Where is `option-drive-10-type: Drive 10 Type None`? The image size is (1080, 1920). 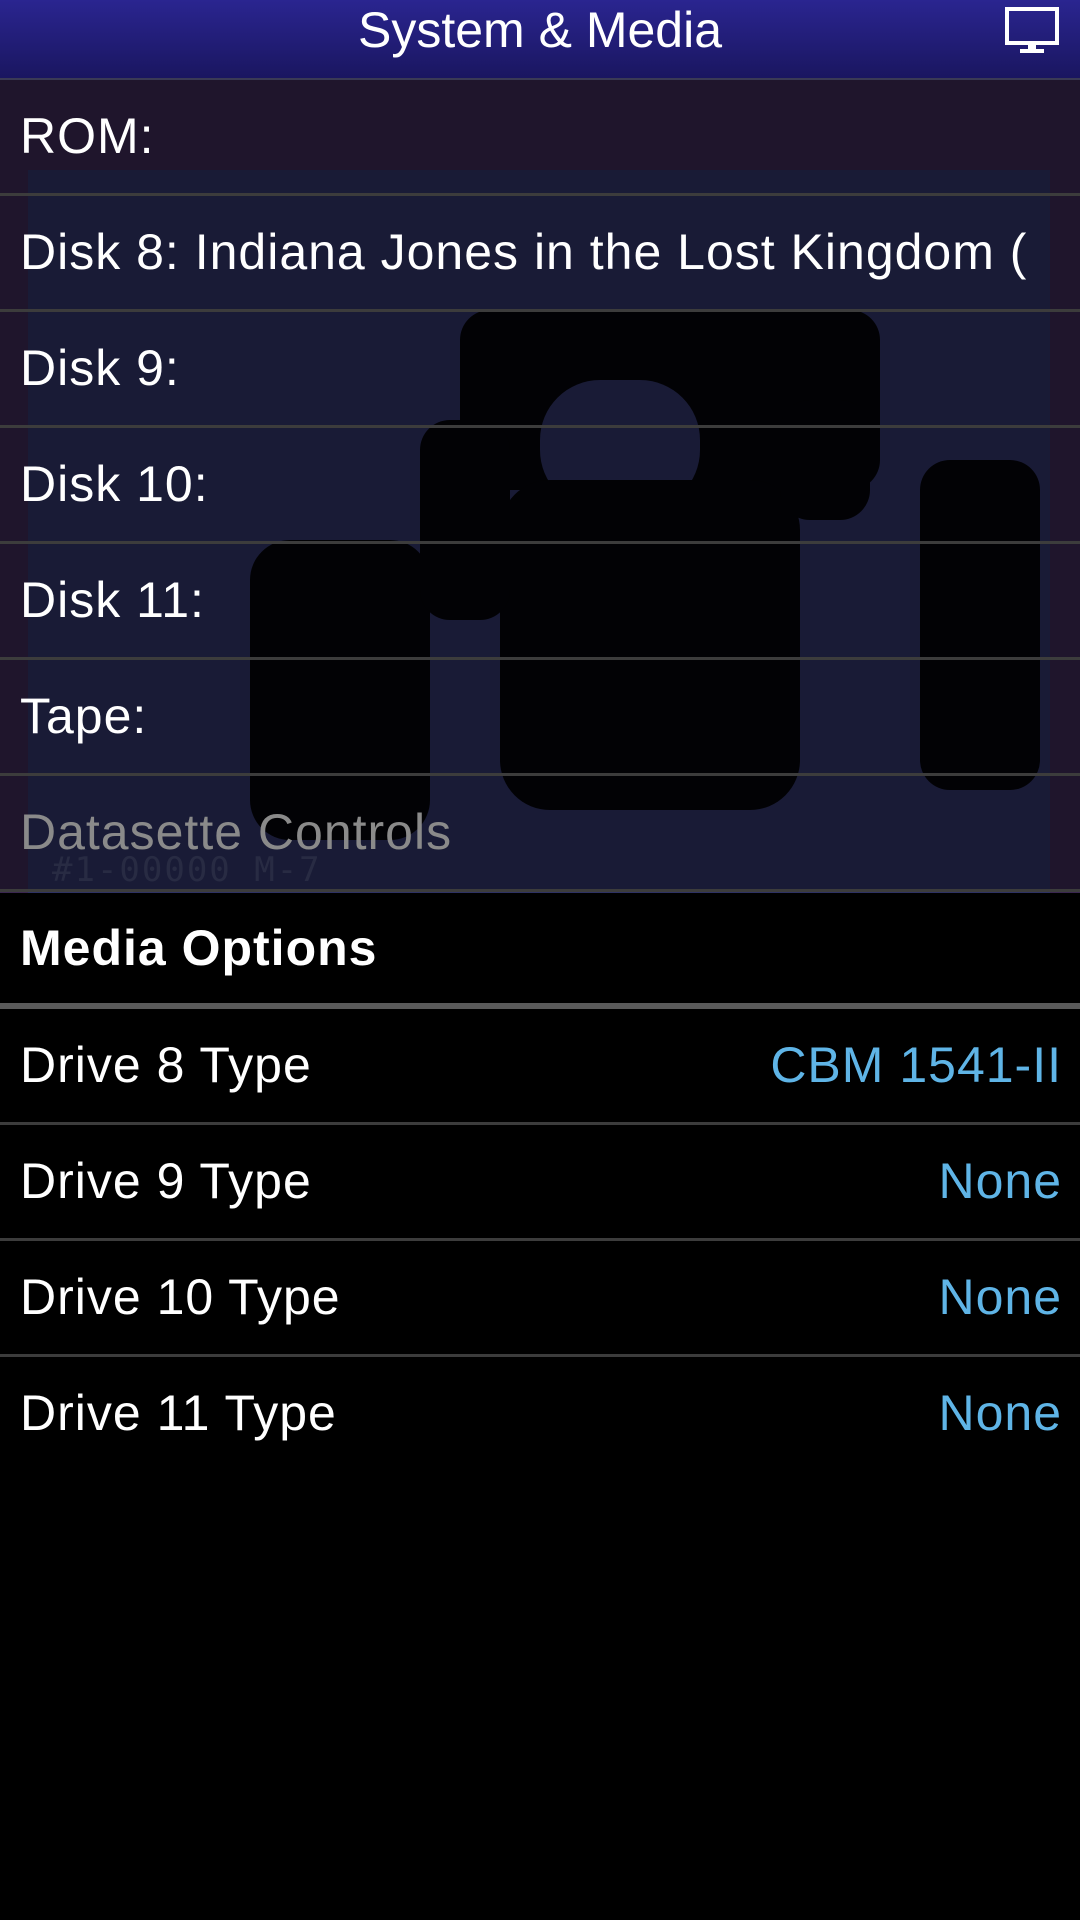
option-drive-10-type: Drive 10 Type None is located at coordinates (540, 1299).